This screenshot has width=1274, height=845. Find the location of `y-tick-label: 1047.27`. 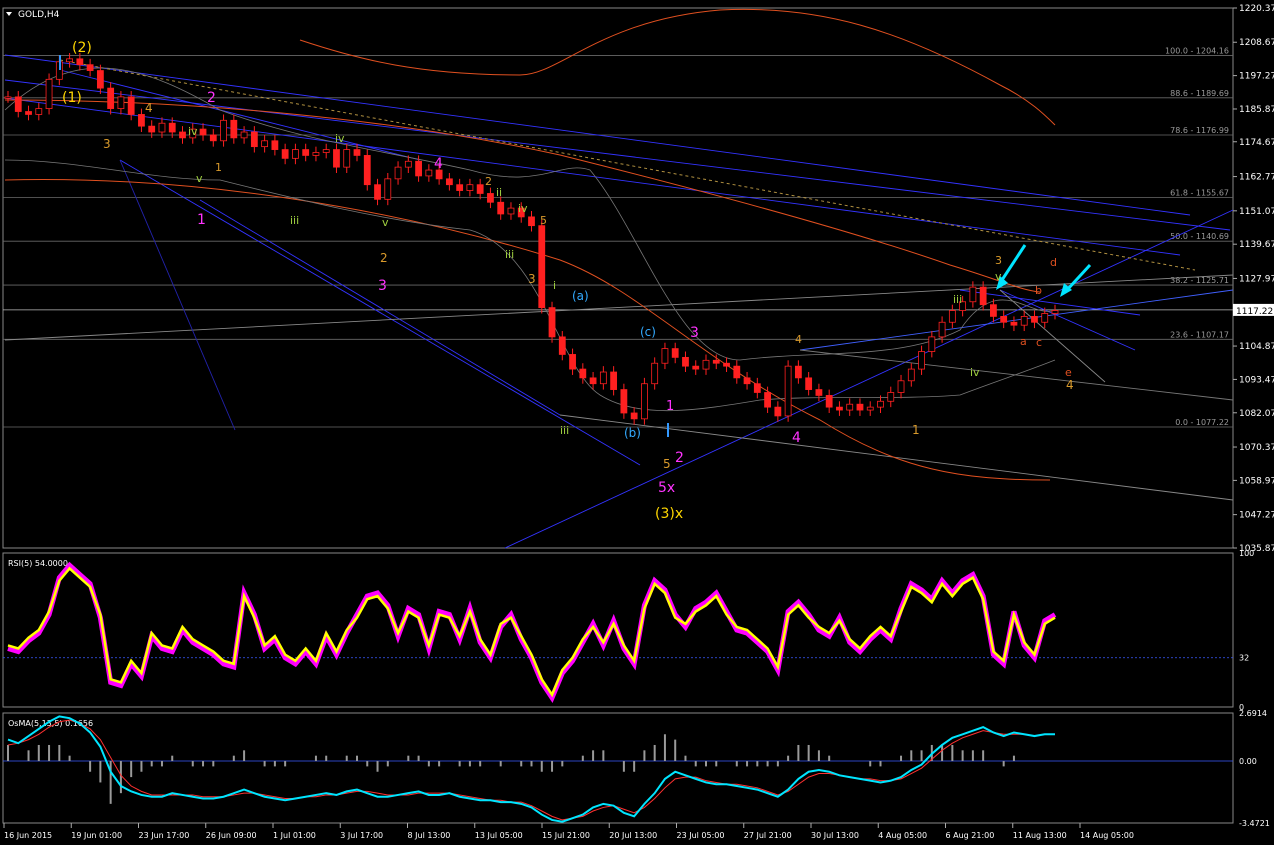

y-tick-label: 1047.27 is located at coordinates (1256, 516).